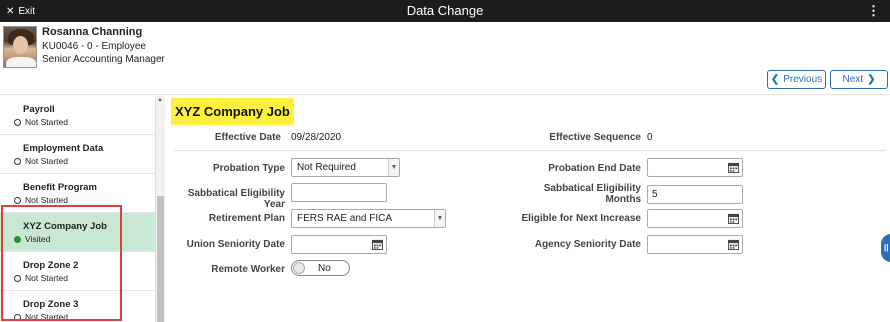 The image size is (890, 322). Describe the element at coordinates (248, 168) in the screenshot. I see `probation-type-label: Probation Type` at that location.